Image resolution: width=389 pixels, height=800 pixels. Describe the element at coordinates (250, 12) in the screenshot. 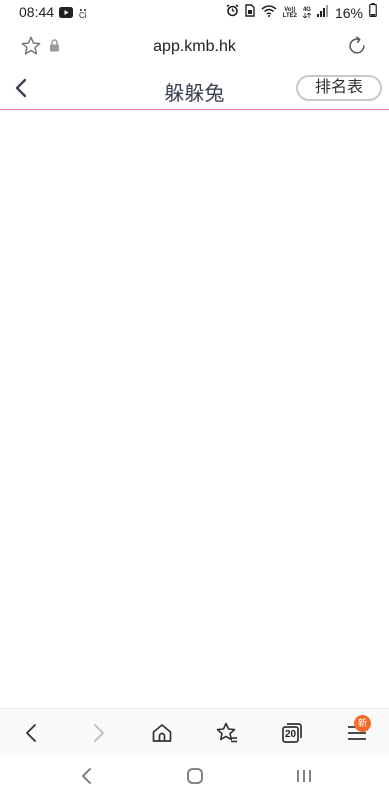

I see `sim-icon` at that location.